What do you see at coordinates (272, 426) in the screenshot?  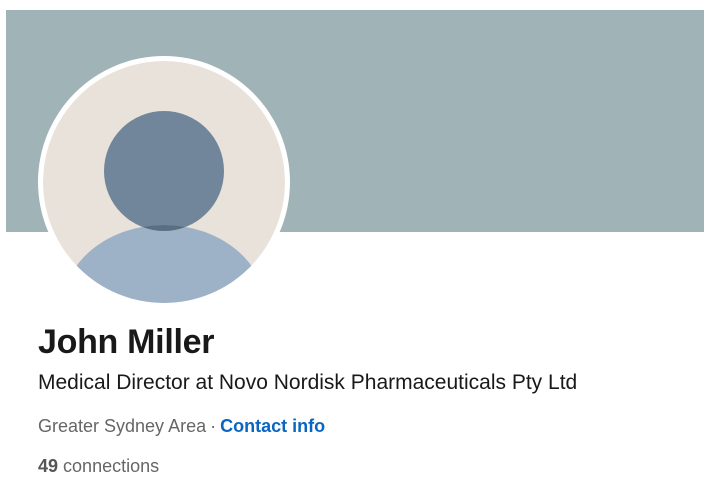 I see `contact-info-link: Contact info` at bounding box center [272, 426].